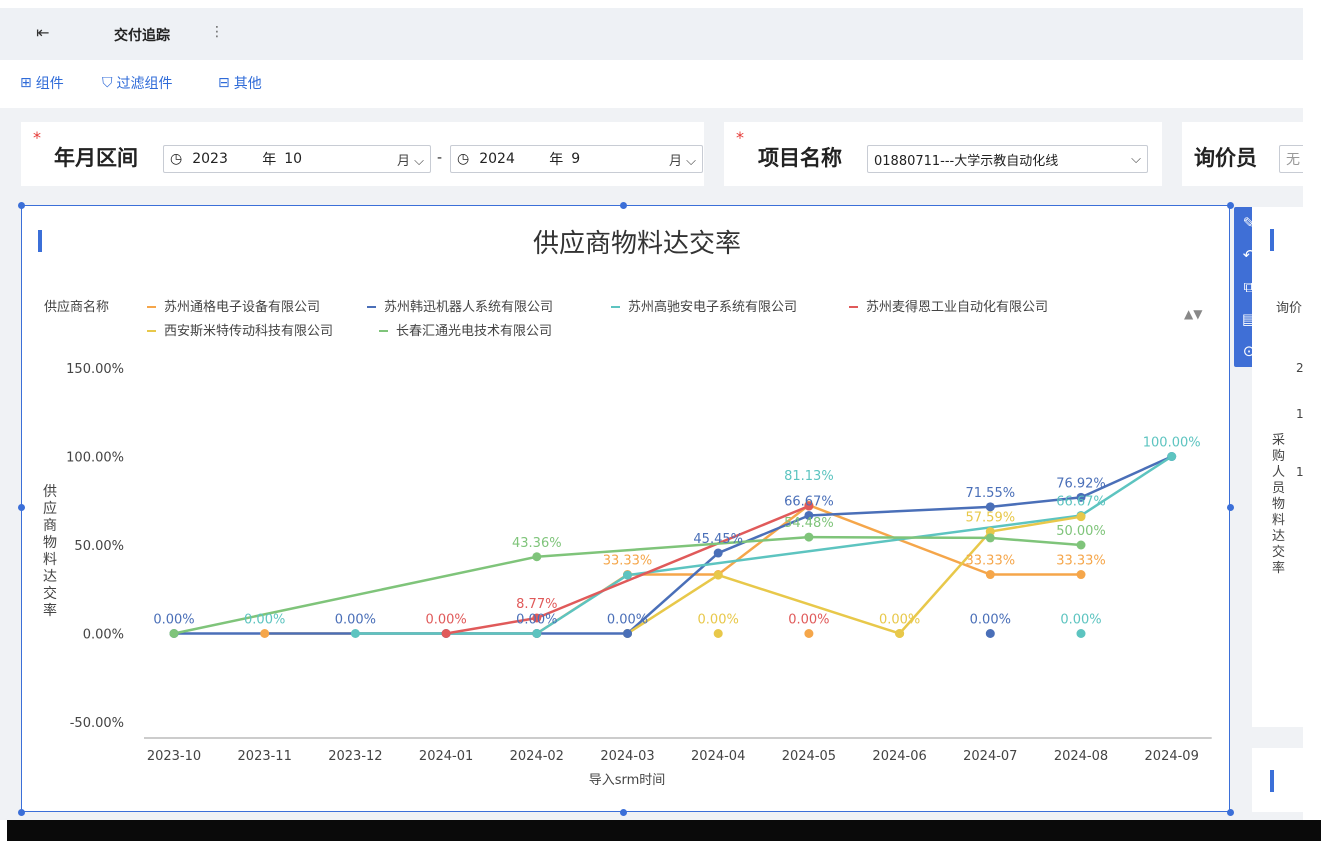 This screenshot has height=841, width=1321. I want to click on filter-component-label: 过滤组件, so click(144, 84).